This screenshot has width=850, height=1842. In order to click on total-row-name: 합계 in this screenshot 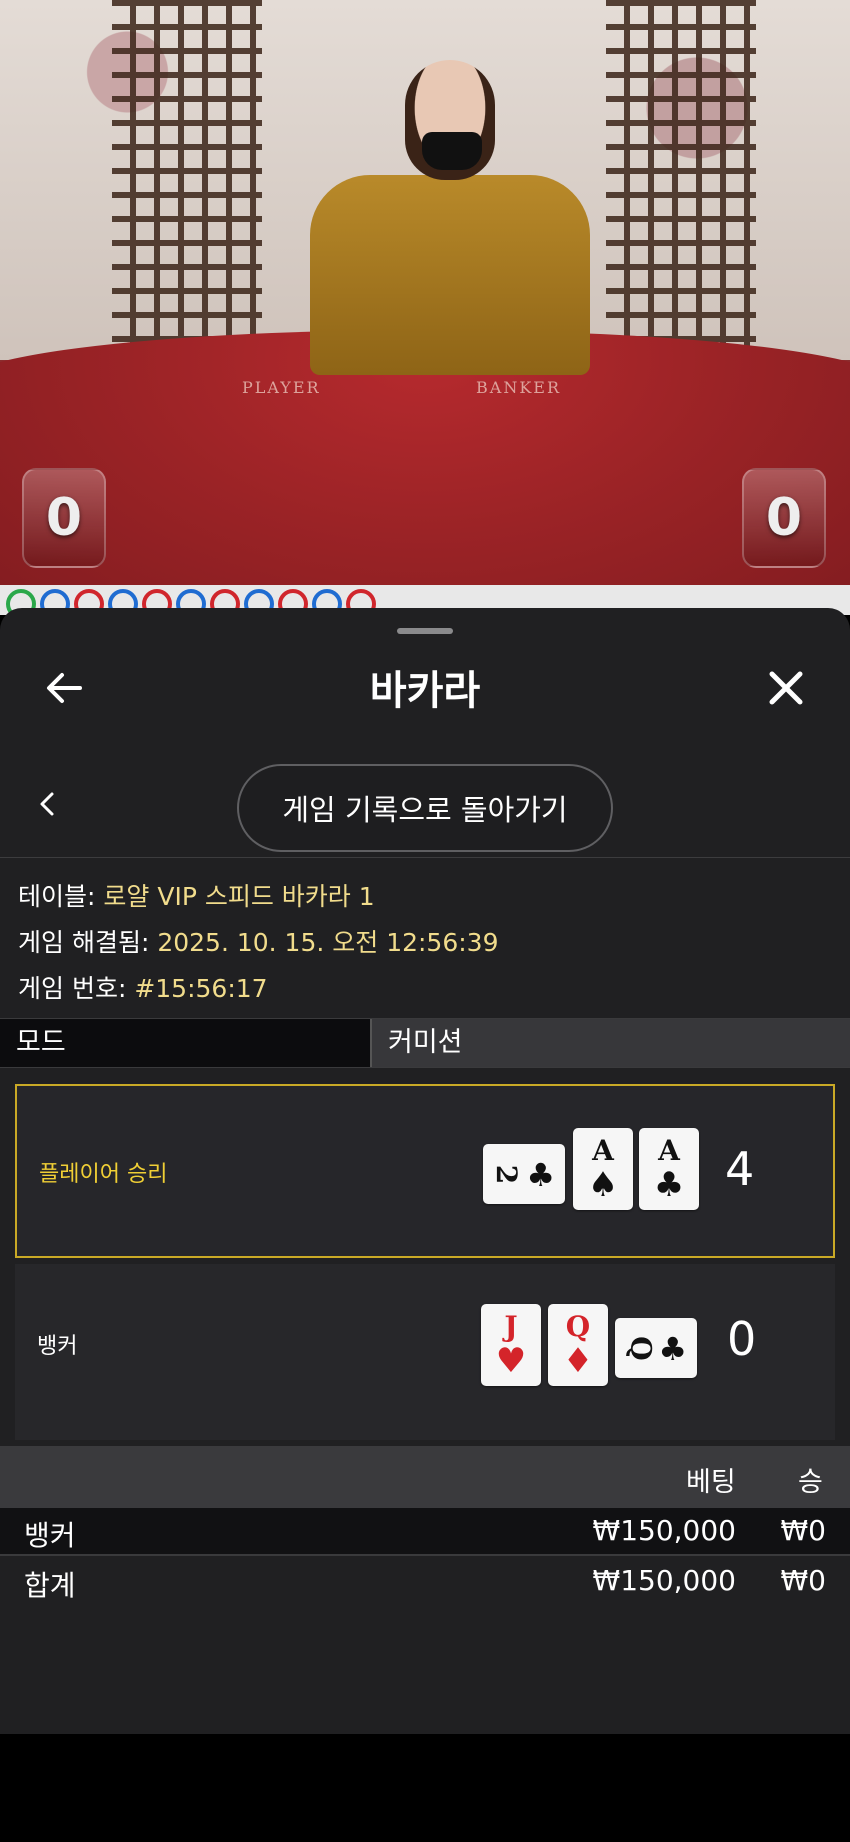, I will do `click(50, 1585)`.